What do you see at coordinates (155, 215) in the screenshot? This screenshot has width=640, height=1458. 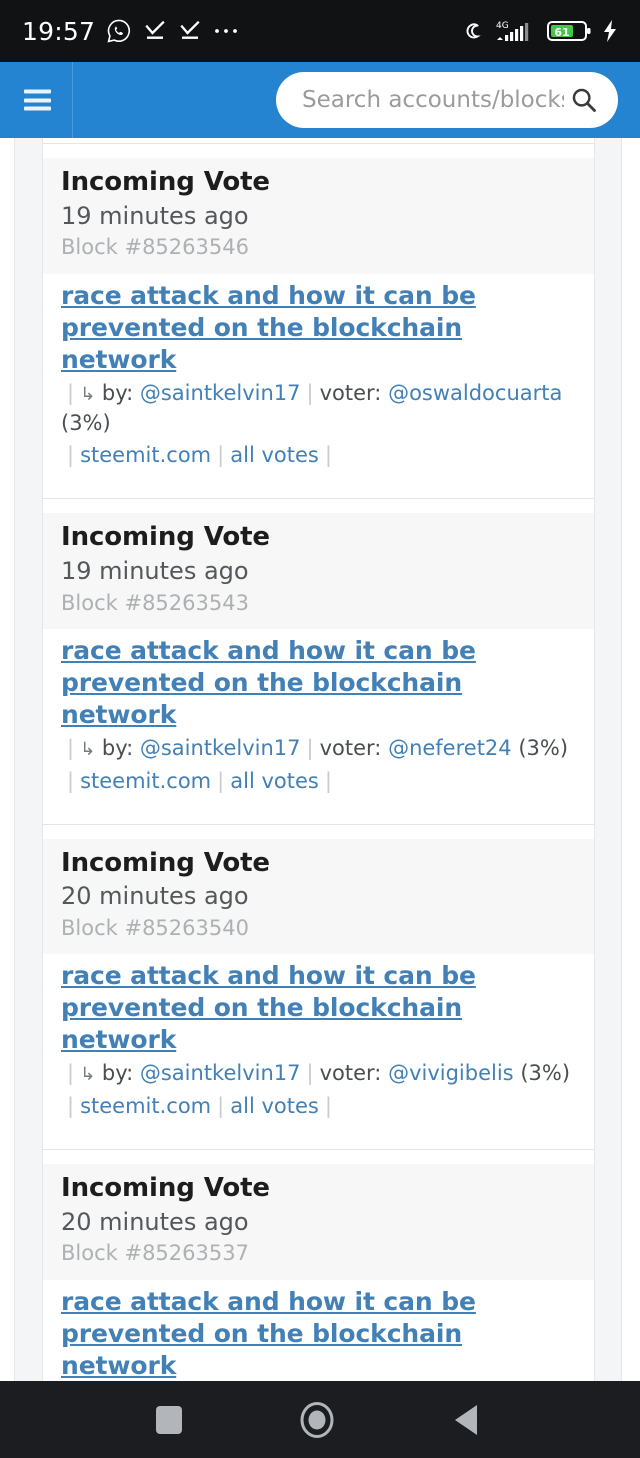 I see `event-timestamp: 19 minutes ago` at bounding box center [155, 215].